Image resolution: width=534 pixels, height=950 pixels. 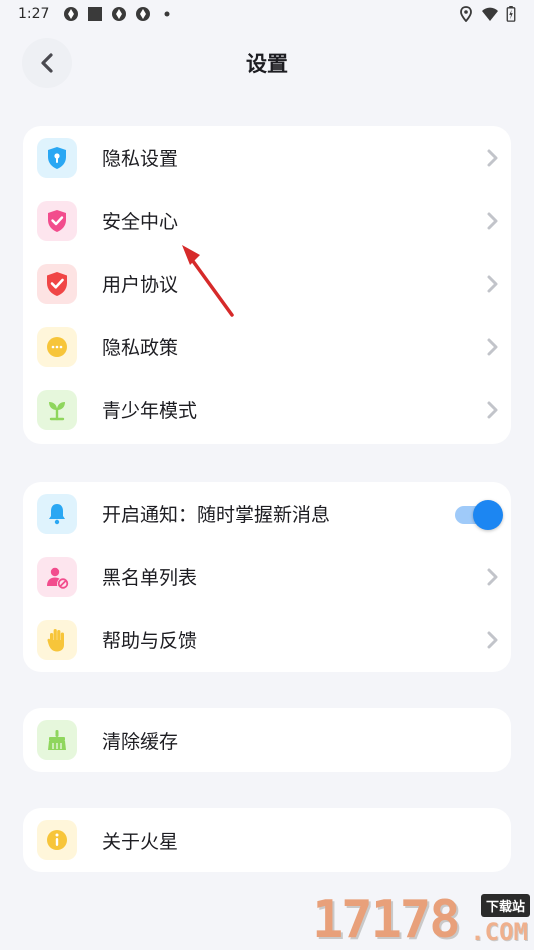 I want to click on watermark-digits: 17178, so click(x=386, y=920).